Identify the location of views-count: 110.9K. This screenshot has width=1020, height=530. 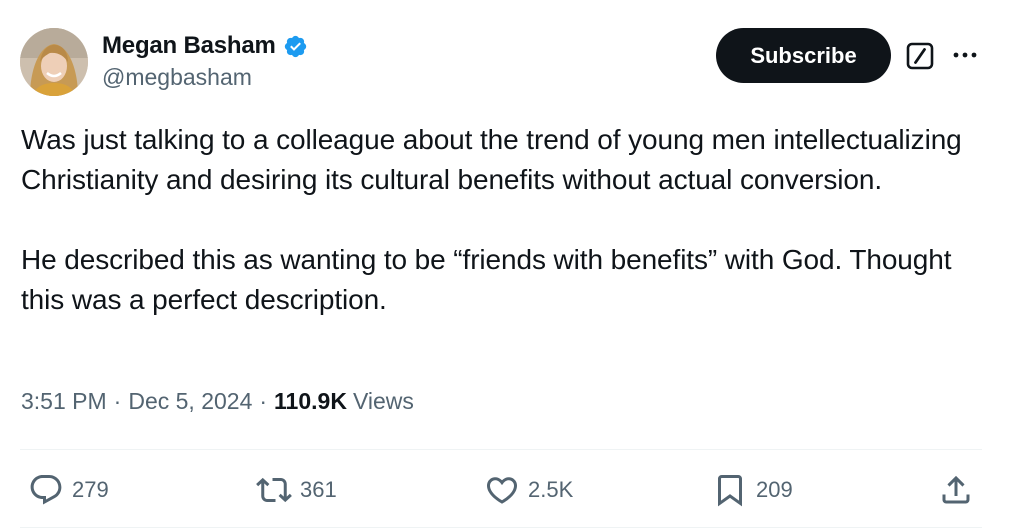
(310, 401).